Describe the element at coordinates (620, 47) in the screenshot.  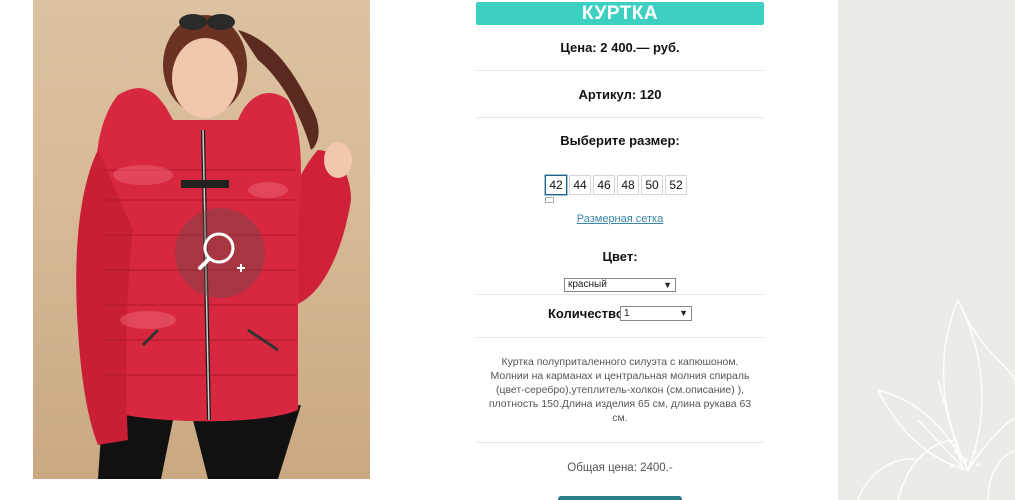
I see `price-text: Цена: 2 400.— руб.` at that location.